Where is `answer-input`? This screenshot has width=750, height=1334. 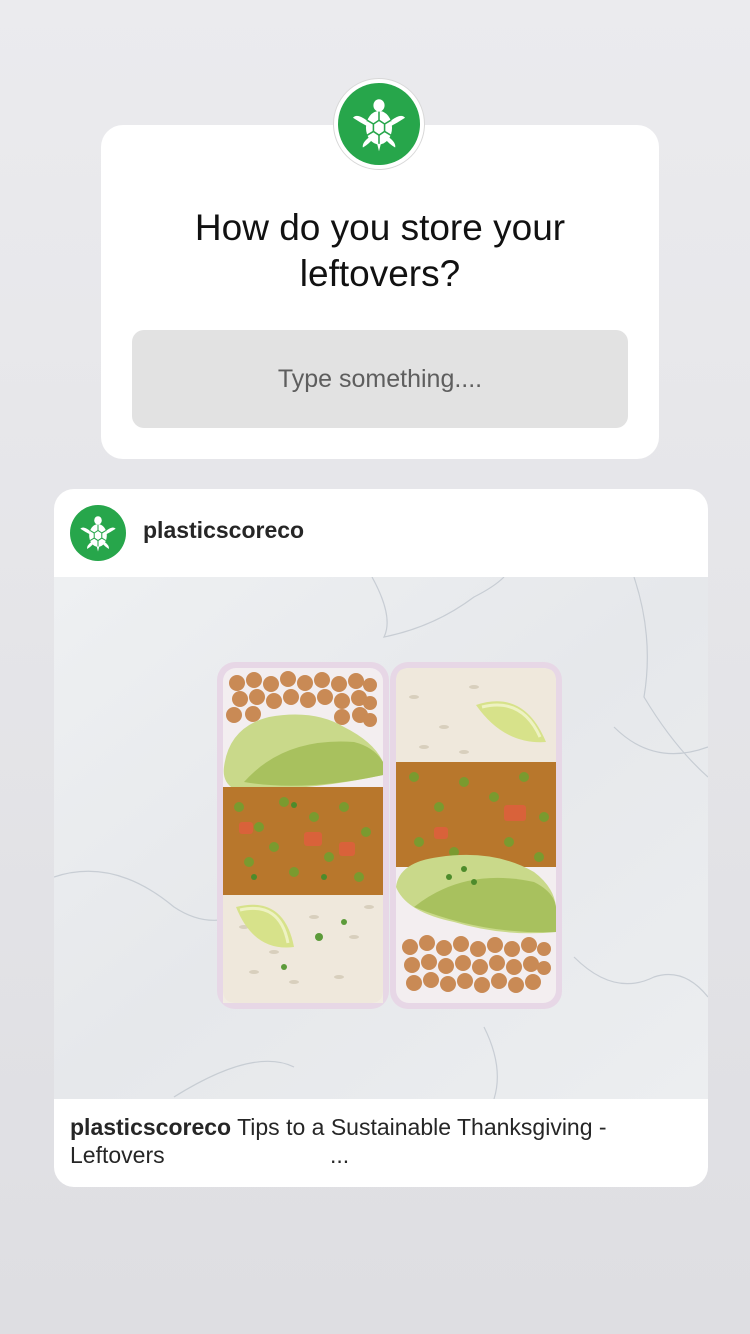
answer-input is located at coordinates (380, 379).